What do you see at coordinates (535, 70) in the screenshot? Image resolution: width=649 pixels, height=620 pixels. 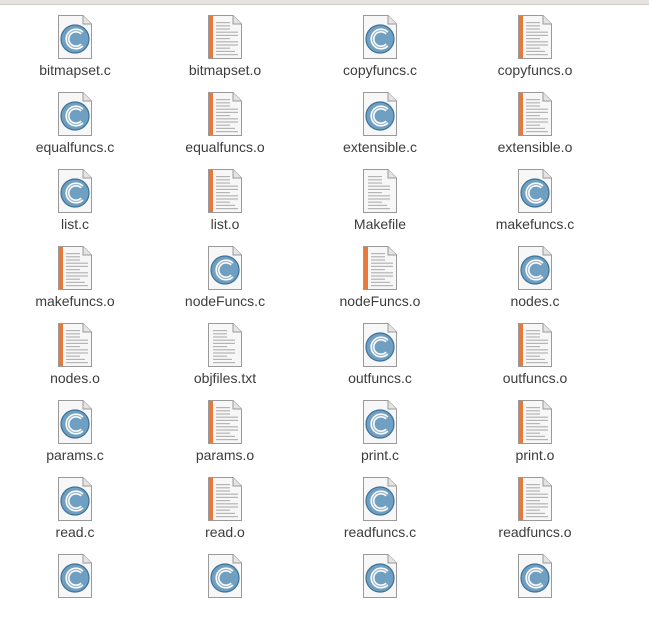 I see `file-name-label: copyfuncs.o` at bounding box center [535, 70].